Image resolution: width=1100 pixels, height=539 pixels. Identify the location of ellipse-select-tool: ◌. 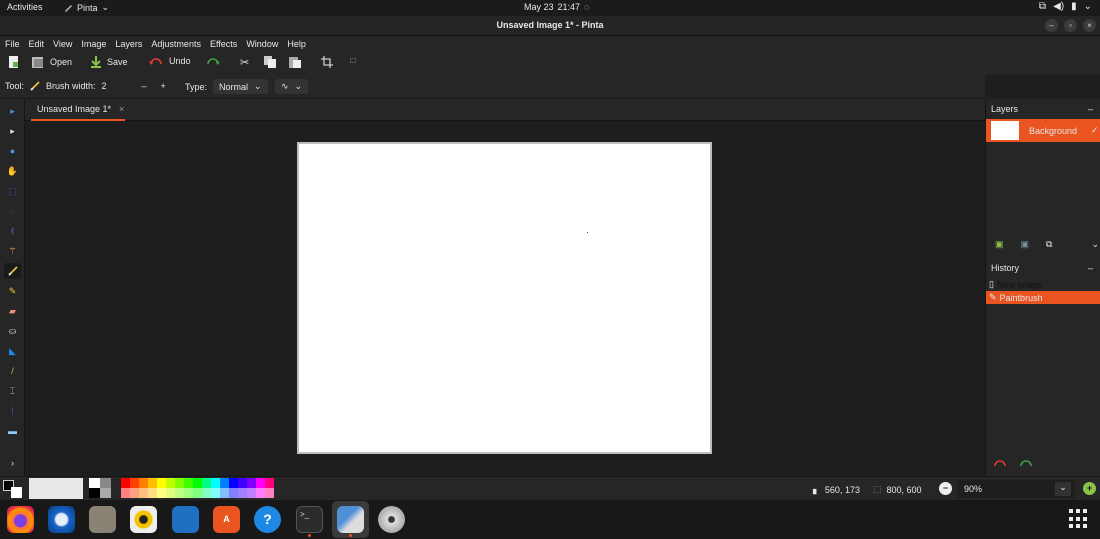
(12, 211).